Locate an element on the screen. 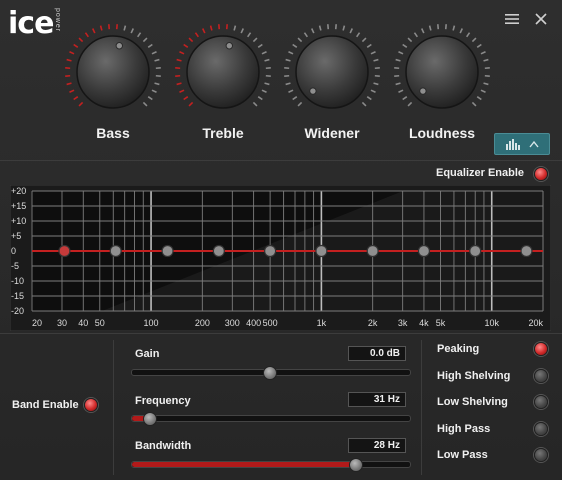 Image resolution: width=562 pixels, height=480 pixels. y-tick-label: +15 is located at coordinates (18, 206).